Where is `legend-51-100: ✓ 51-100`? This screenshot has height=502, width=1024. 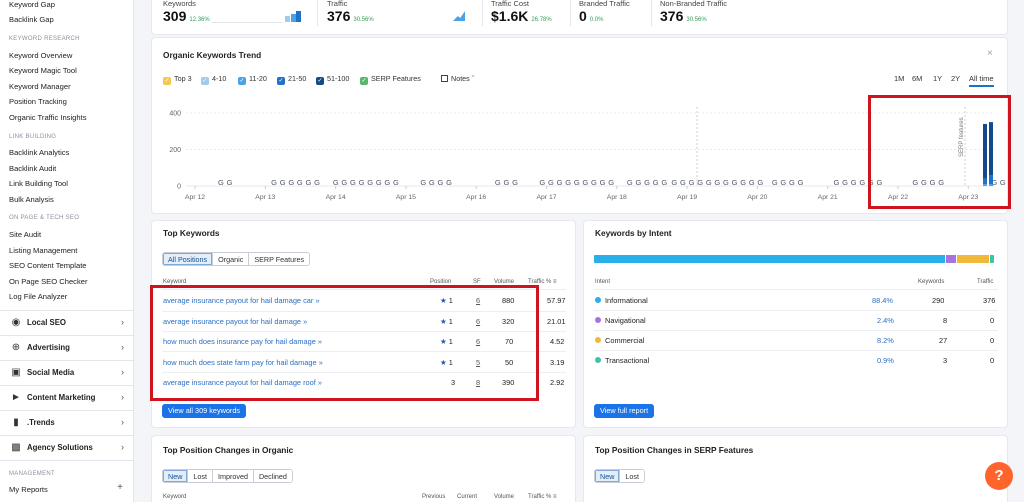
legend-51-100: ✓ 51-100 is located at coordinates (332, 79).